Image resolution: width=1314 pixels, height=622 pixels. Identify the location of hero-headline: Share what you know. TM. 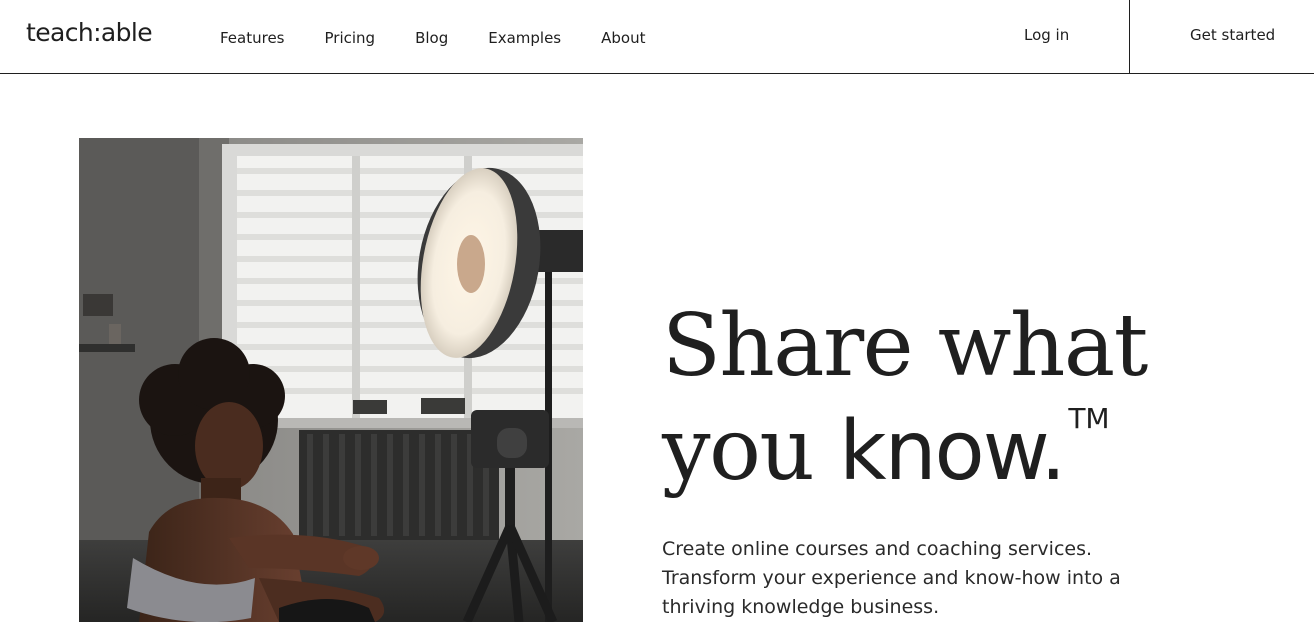
(905, 399).